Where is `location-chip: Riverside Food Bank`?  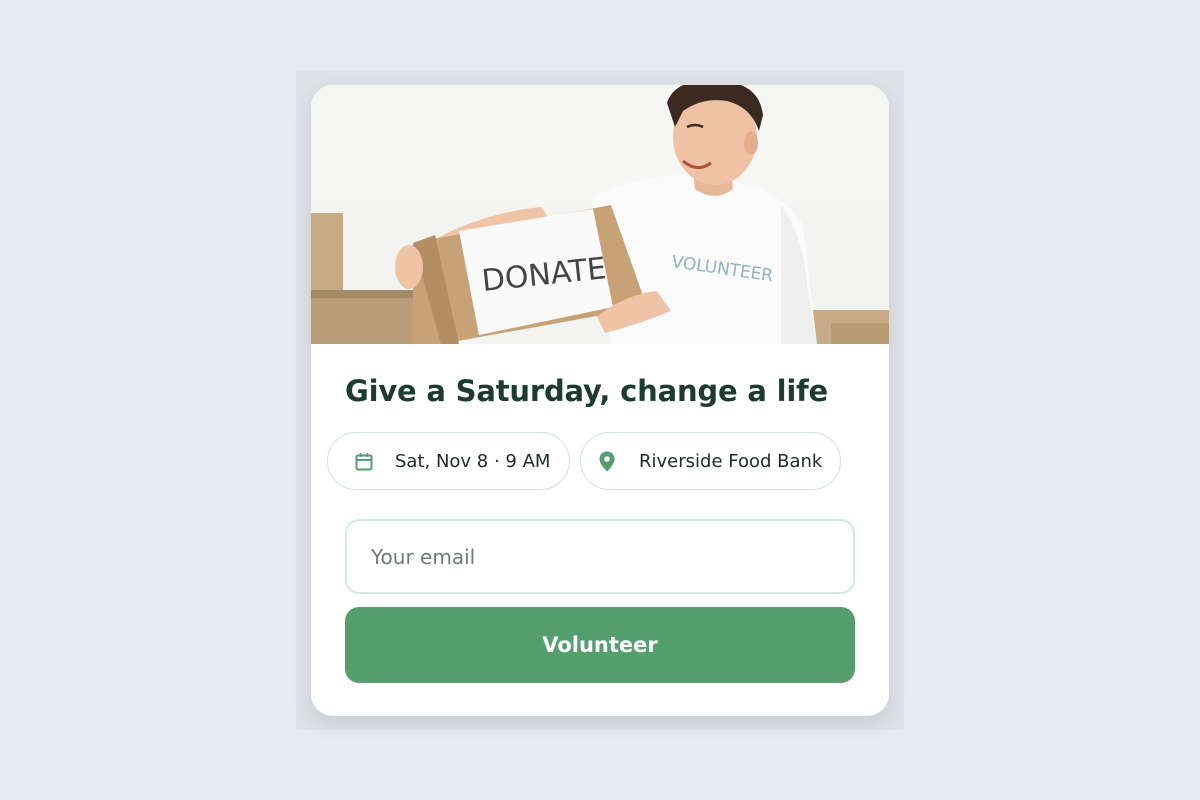 location-chip: Riverside Food Bank is located at coordinates (710, 461).